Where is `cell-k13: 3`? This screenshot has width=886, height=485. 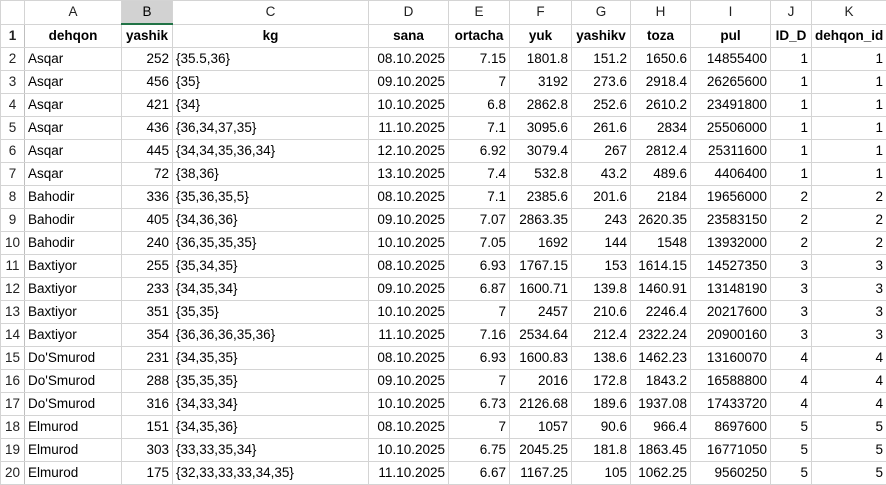 cell-k13: 3 is located at coordinates (849, 312).